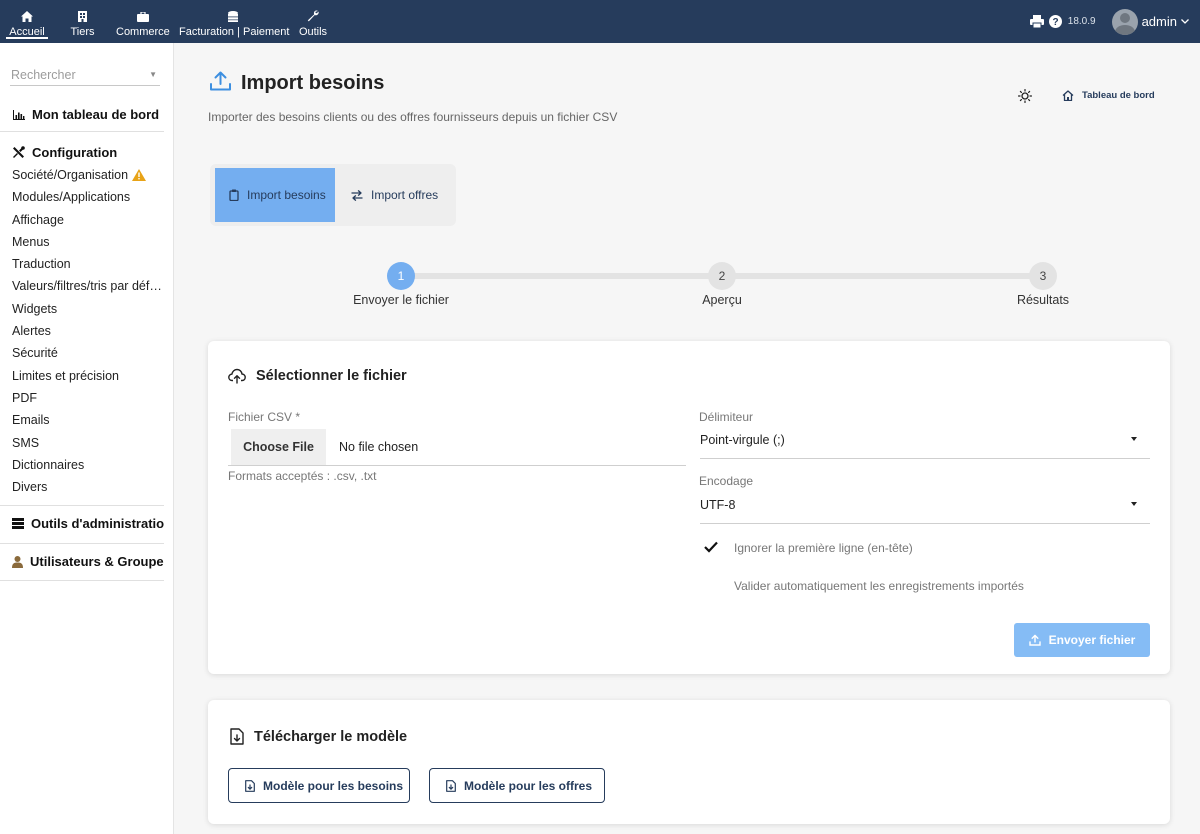  What do you see at coordinates (75, 152) in the screenshot?
I see `sidebar-item-label: Configuration` at bounding box center [75, 152].